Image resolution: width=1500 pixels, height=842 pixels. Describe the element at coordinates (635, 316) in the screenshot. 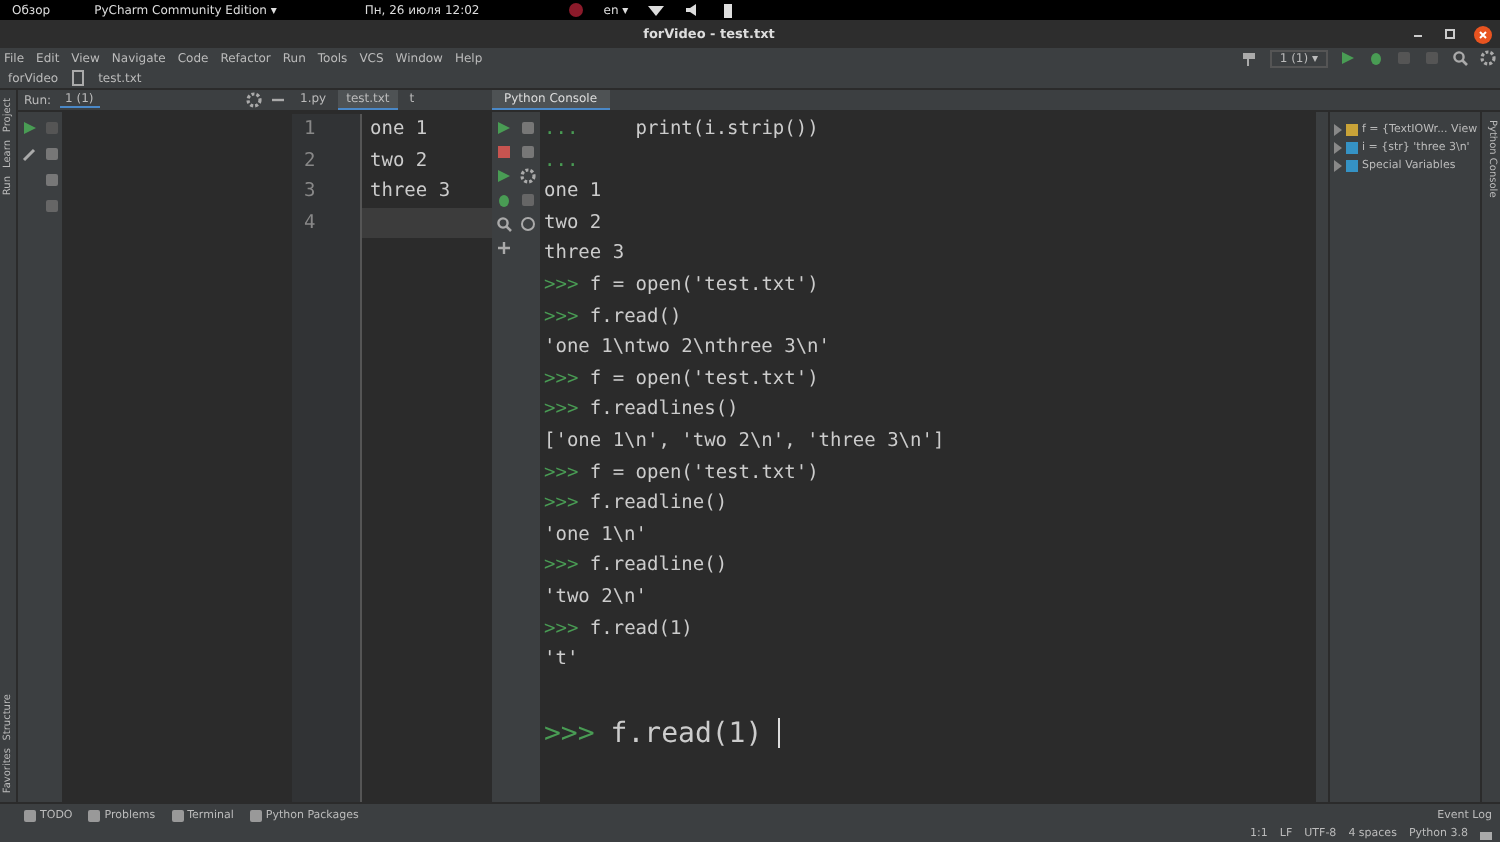

I see `console-input-line: f.read()` at that location.